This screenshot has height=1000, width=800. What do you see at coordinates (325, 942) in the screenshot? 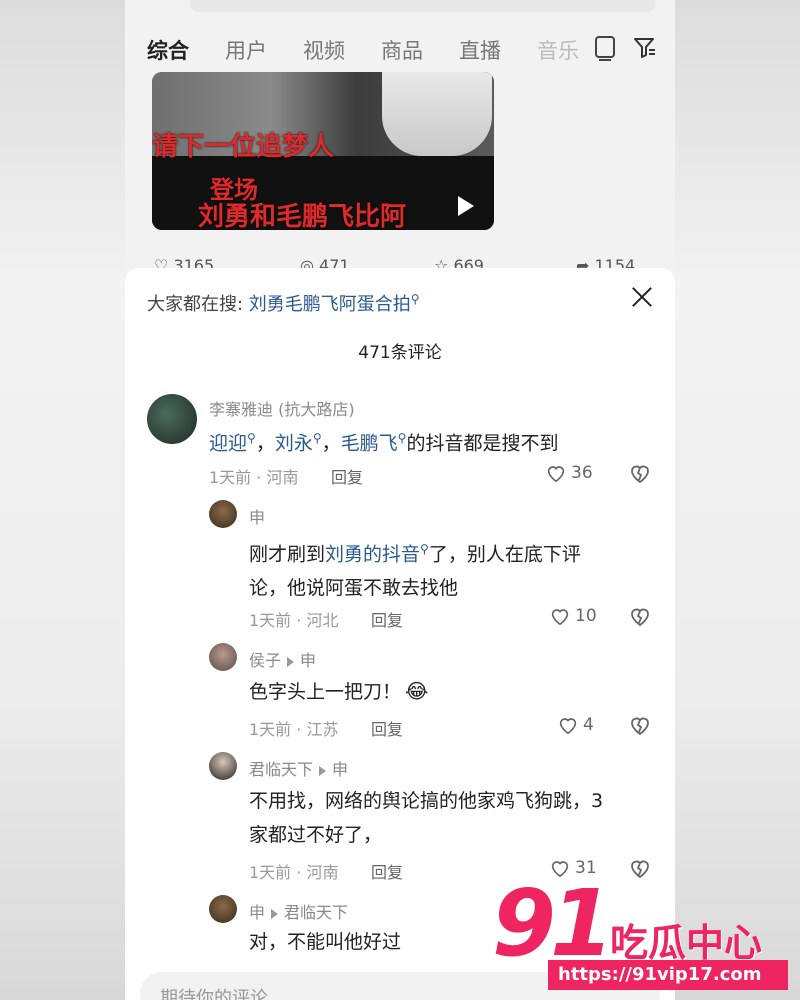
I see `comment-text: 对，不能叫他好过` at bounding box center [325, 942].